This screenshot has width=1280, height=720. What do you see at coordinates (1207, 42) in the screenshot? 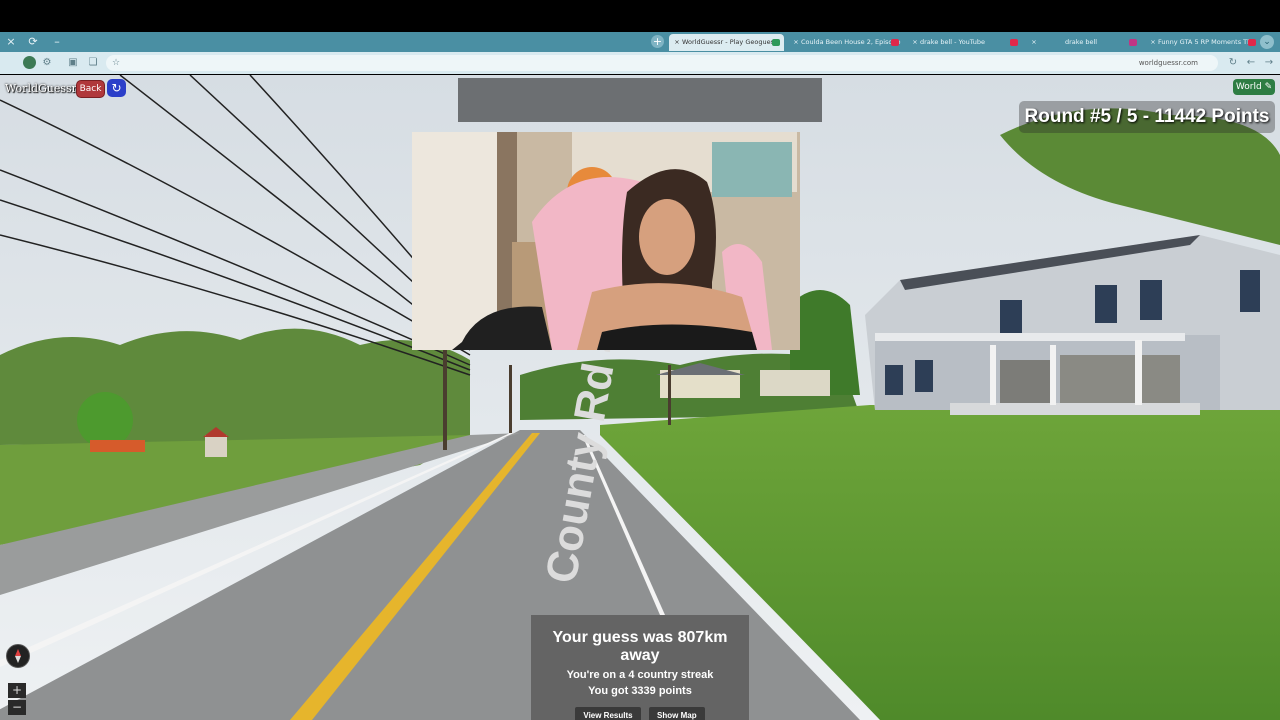
I see `tab-title: Funny GTA 5 RP Moments Tha` at bounding box center [1207, 42].